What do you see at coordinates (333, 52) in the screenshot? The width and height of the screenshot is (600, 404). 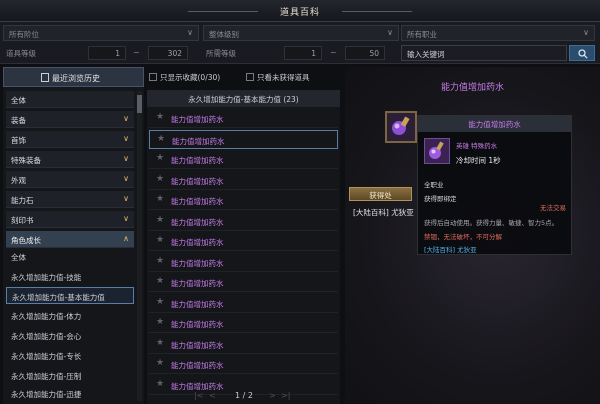 I see `required-level-tilde: ~` at bounding box center [333, 52].